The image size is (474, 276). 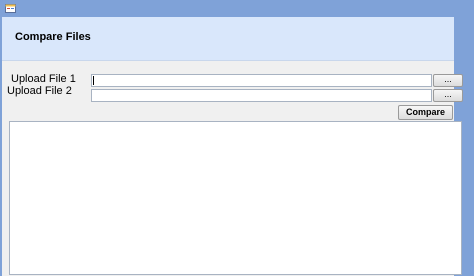 I want to click on upload-file-2-label: Upload File 2, so click(x=39, y=91).